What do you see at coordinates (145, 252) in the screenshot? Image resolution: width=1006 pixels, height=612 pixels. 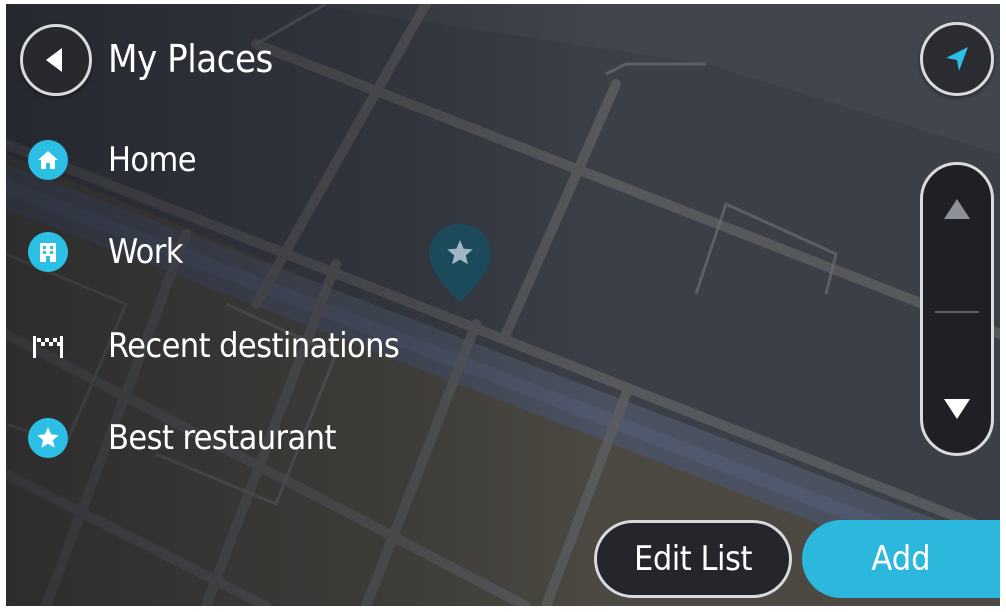 I see `list-item-label: Work` at bounding box center [145, 252].